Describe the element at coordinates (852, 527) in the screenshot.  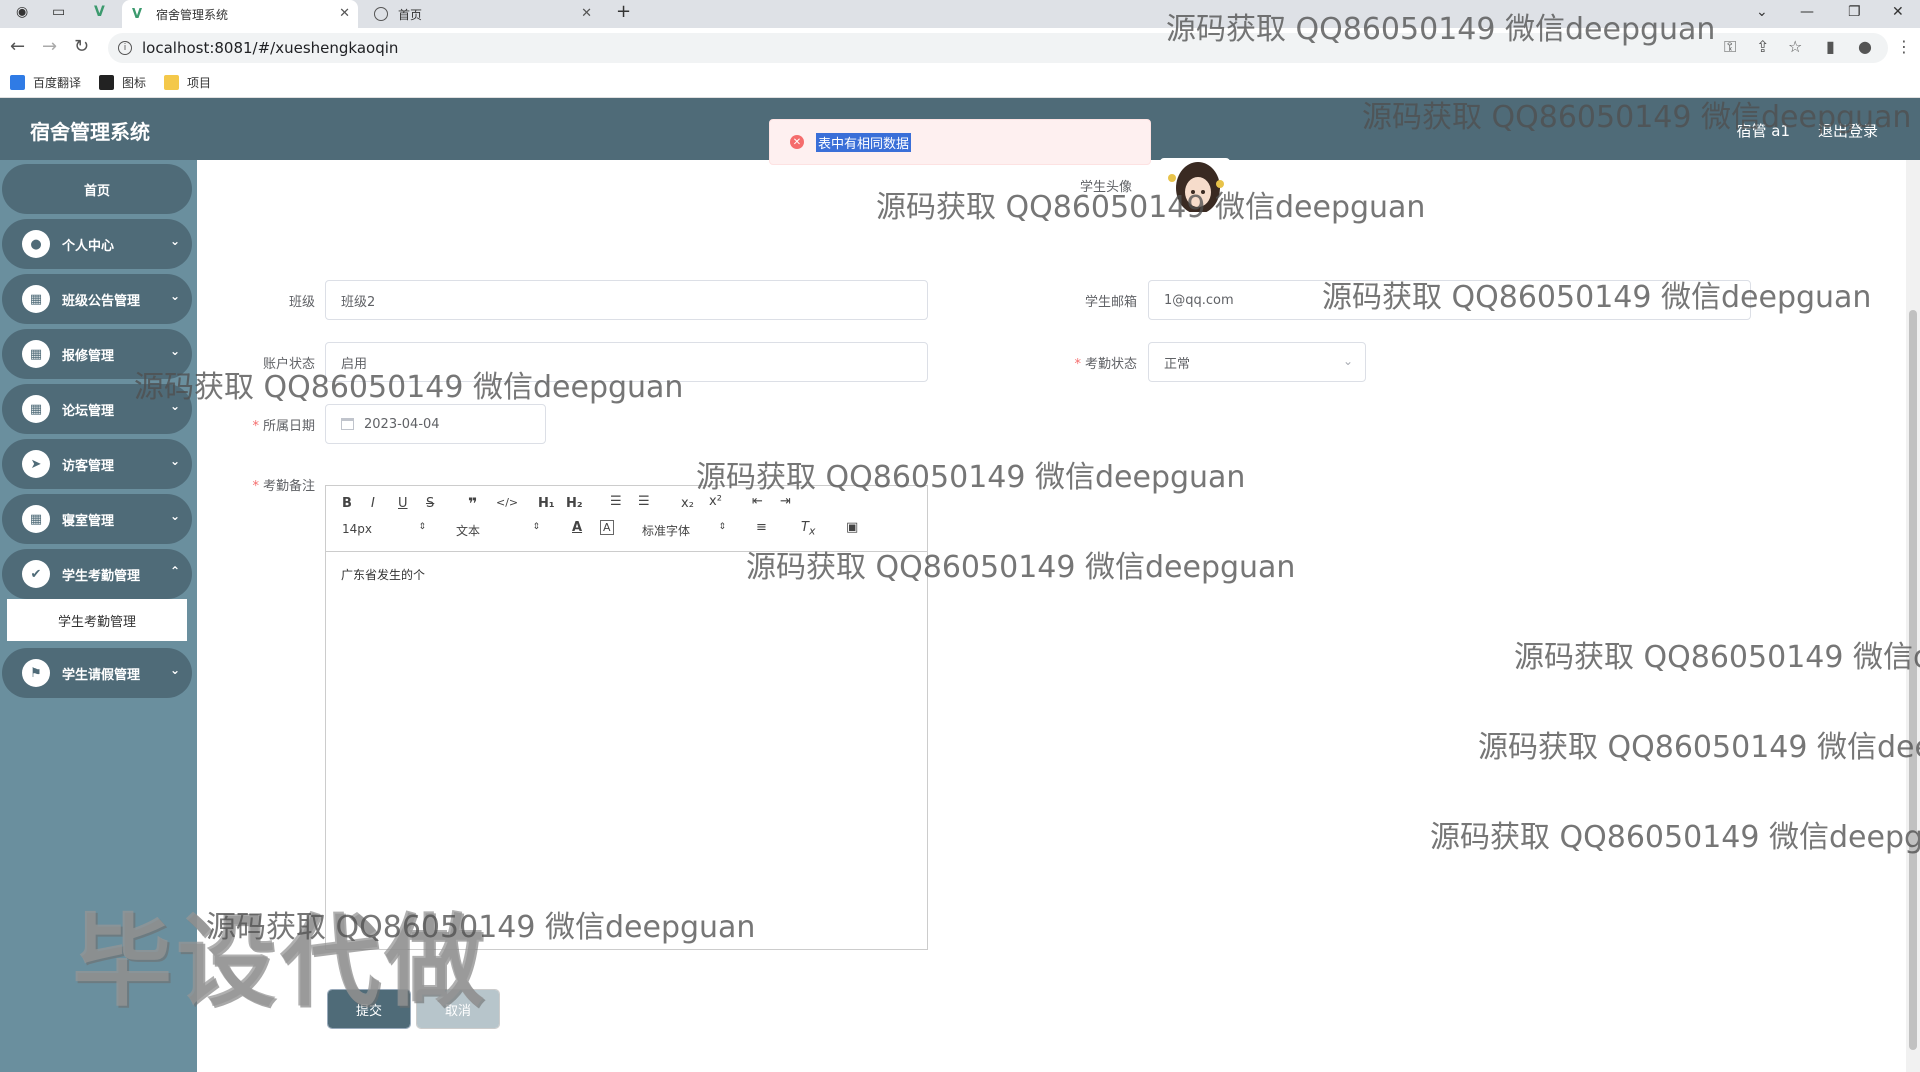
I see `image-insert-icon: ▣` at that location.